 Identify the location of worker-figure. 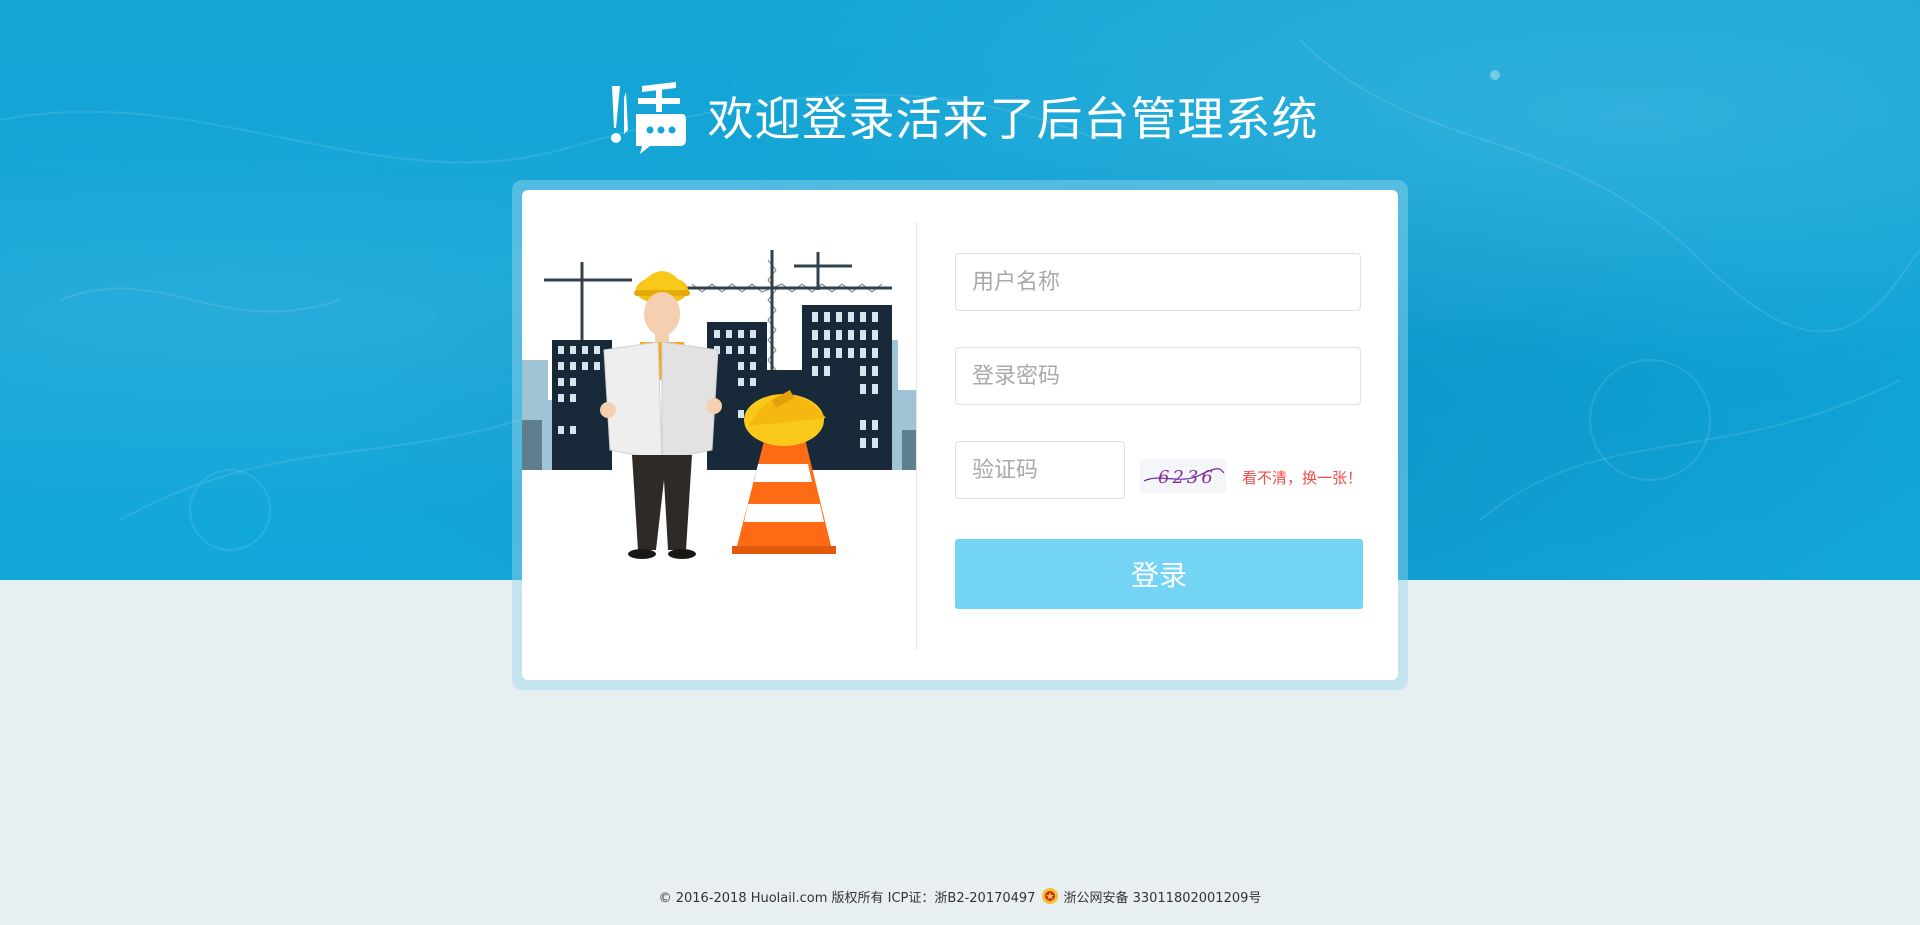
(661, 415).